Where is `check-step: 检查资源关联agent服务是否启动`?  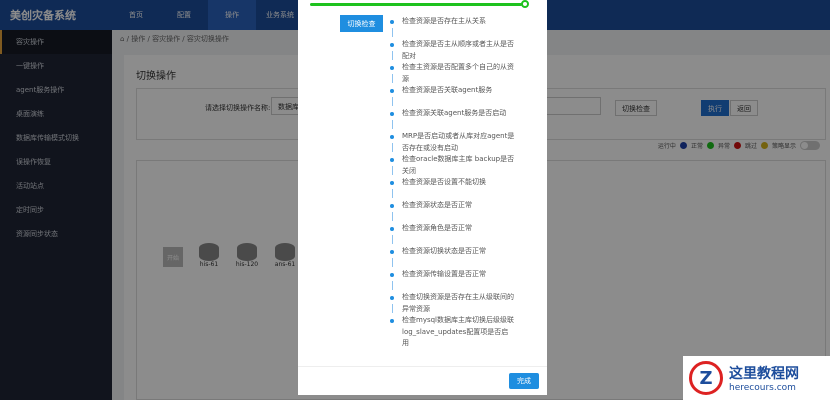 check-step: 检查资源关联agent服务是否启动 is located at coordinates (452, 119).